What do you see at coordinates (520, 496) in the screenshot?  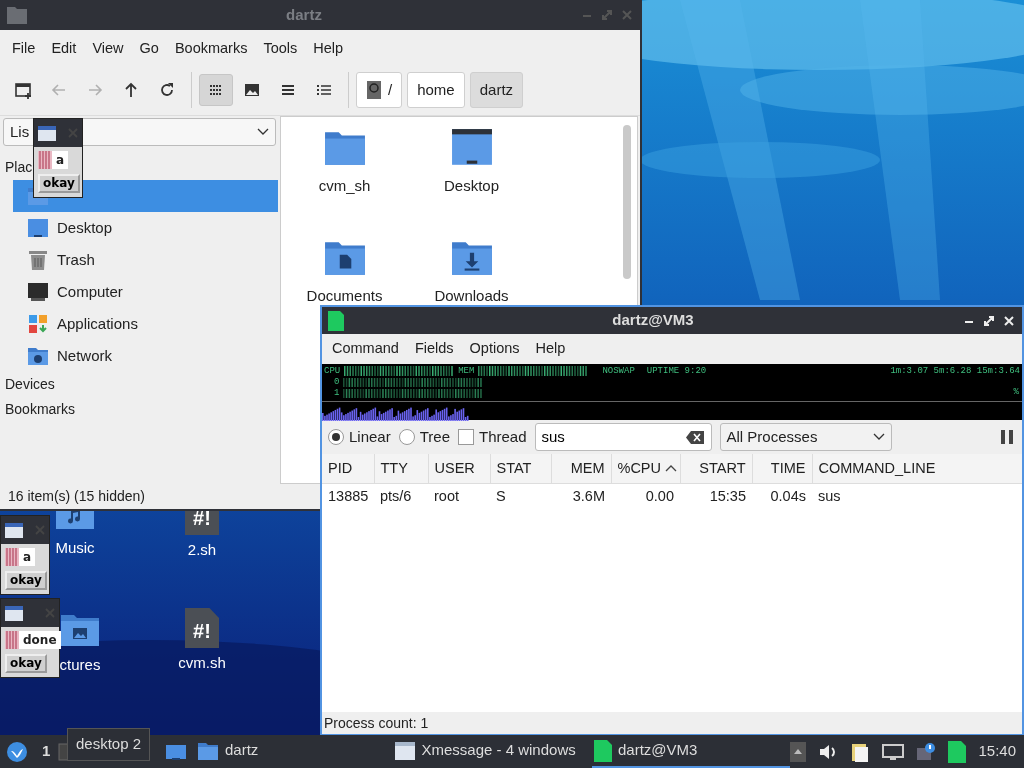 I see `table-cell: S` at bounding box center [520, 496].